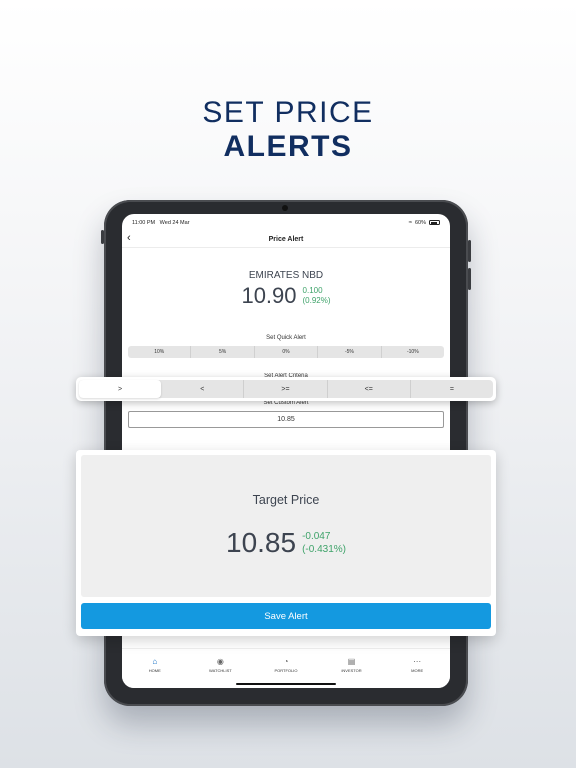 The height and width of the screenshot is (768, 576). Describe the element at coordinates (288, 146) in the screenshot. I see `headline-line2: ALERTS` at that location.